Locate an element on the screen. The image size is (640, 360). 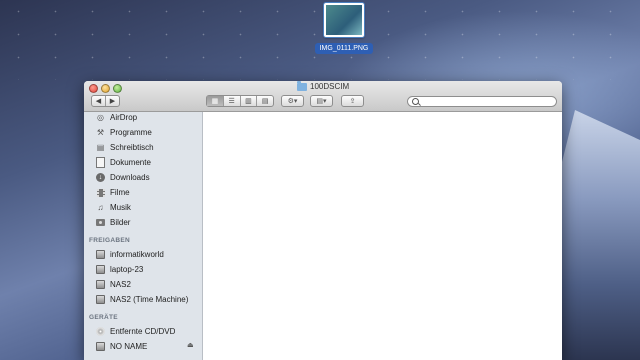
sidebar-item-musik: ♫ Musik is located at coordinates (113, 207).